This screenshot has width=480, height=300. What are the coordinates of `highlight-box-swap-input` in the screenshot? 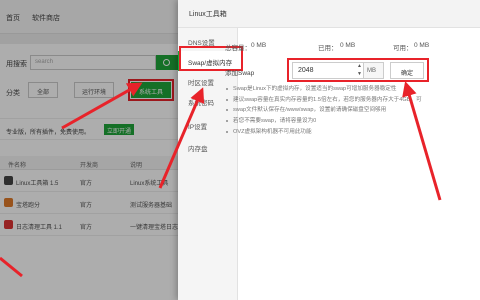 It's located at (358, 70).